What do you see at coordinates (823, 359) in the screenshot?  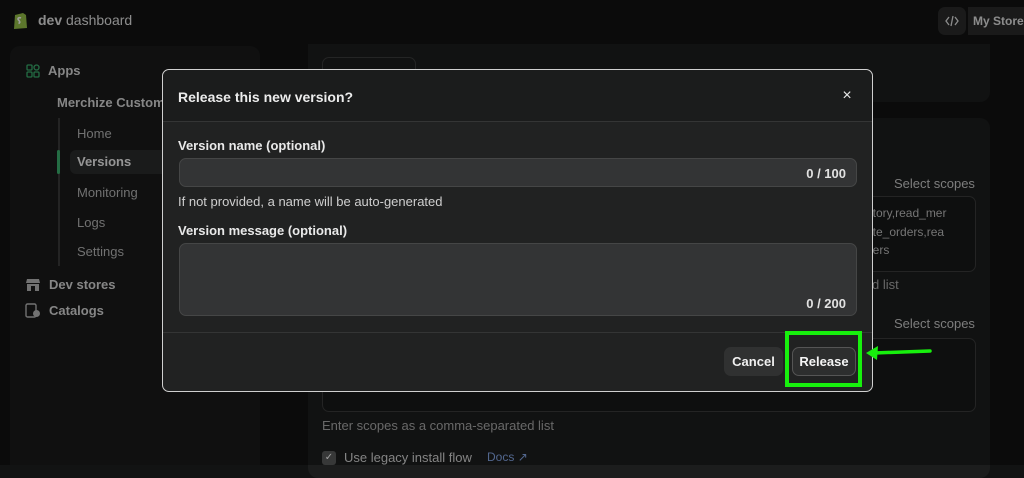 I see `release-highlight-box` at bounding box center [823, 359].